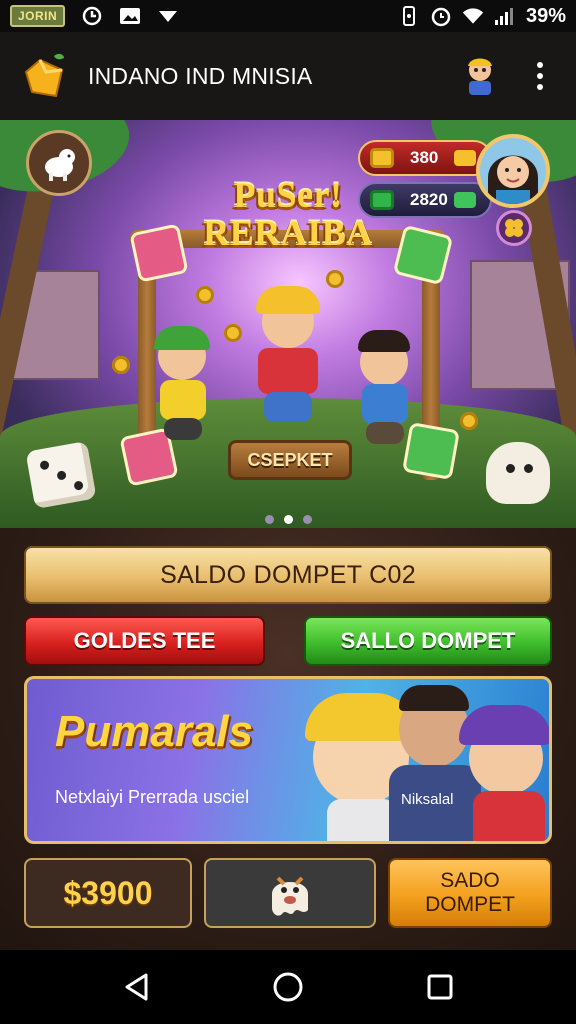  Describe the element at coordinates (441, 16) in the screenshot. I see `clock-icon` at that location.